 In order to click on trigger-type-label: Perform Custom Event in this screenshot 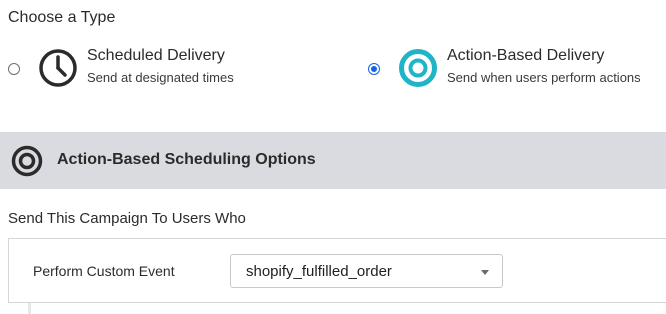, I will do `click(104, 271)`.